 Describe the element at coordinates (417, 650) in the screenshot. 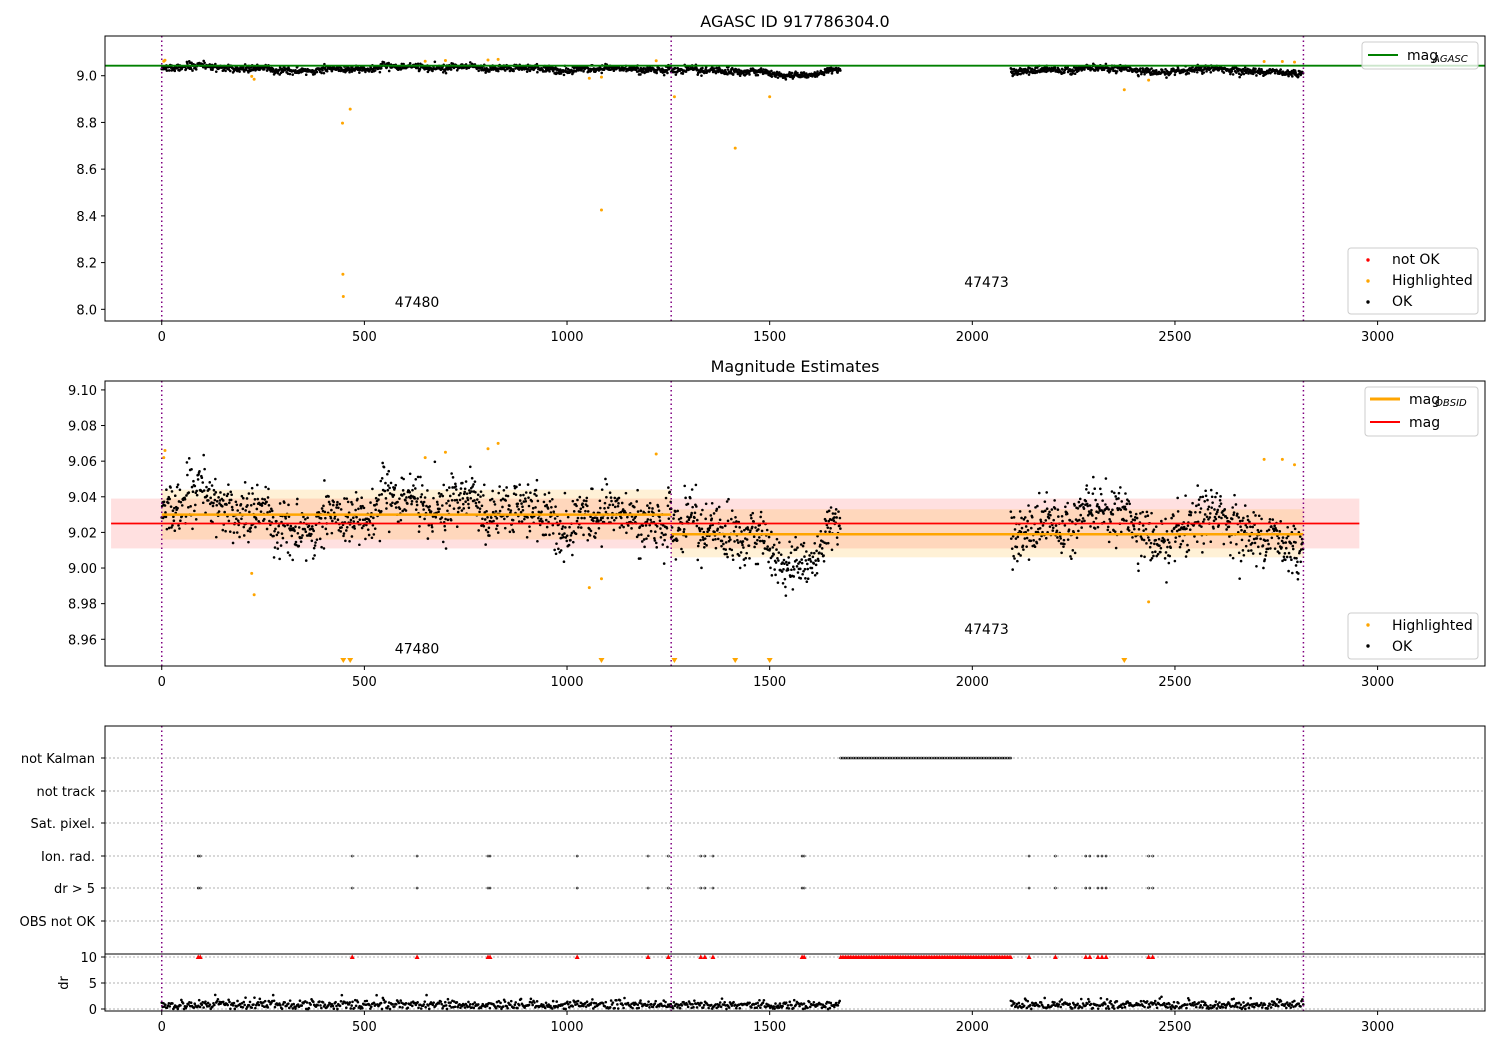

I see `obsid-label: 47480` at that location.